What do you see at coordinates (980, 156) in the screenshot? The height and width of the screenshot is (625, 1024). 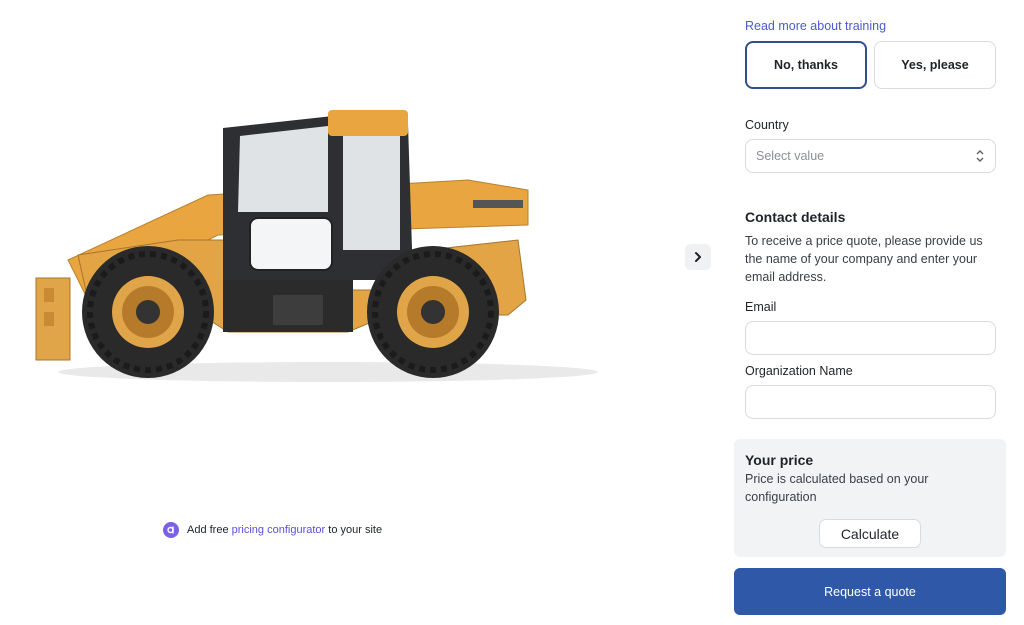 I see `select-chevrons-icon` at bounding box center [980, 156].